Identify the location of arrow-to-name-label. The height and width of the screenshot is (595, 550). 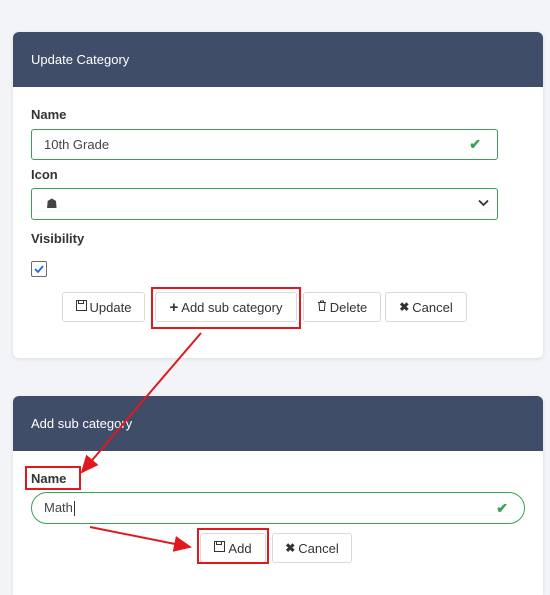
(141, 403).